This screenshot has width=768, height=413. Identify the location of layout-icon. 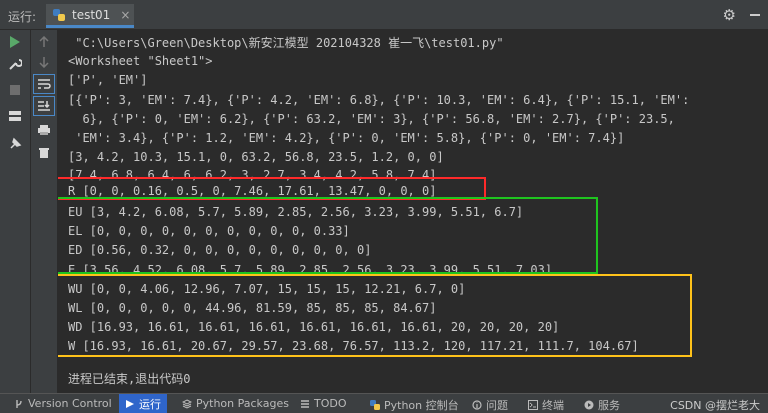
(15, 116).